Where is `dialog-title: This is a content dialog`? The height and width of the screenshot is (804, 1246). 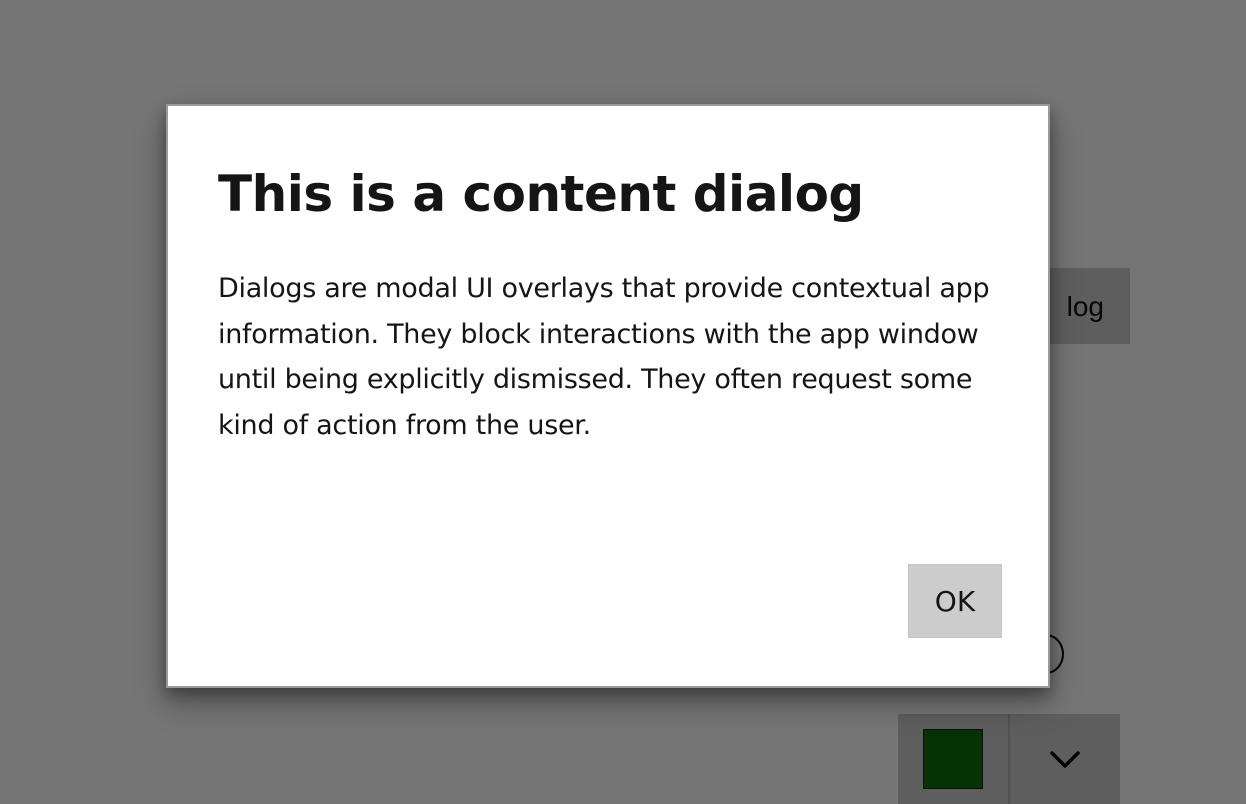 dialog-title: This is a content dialog is located at coordinates (541, 194).